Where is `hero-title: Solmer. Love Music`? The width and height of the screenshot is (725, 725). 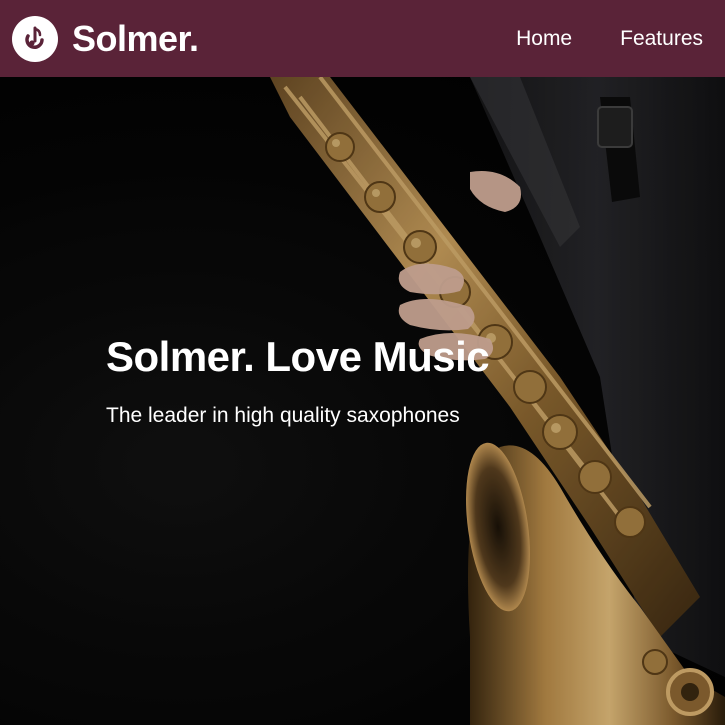 hero-title: Solmer. Love Music is located at coordinates (298, 356).